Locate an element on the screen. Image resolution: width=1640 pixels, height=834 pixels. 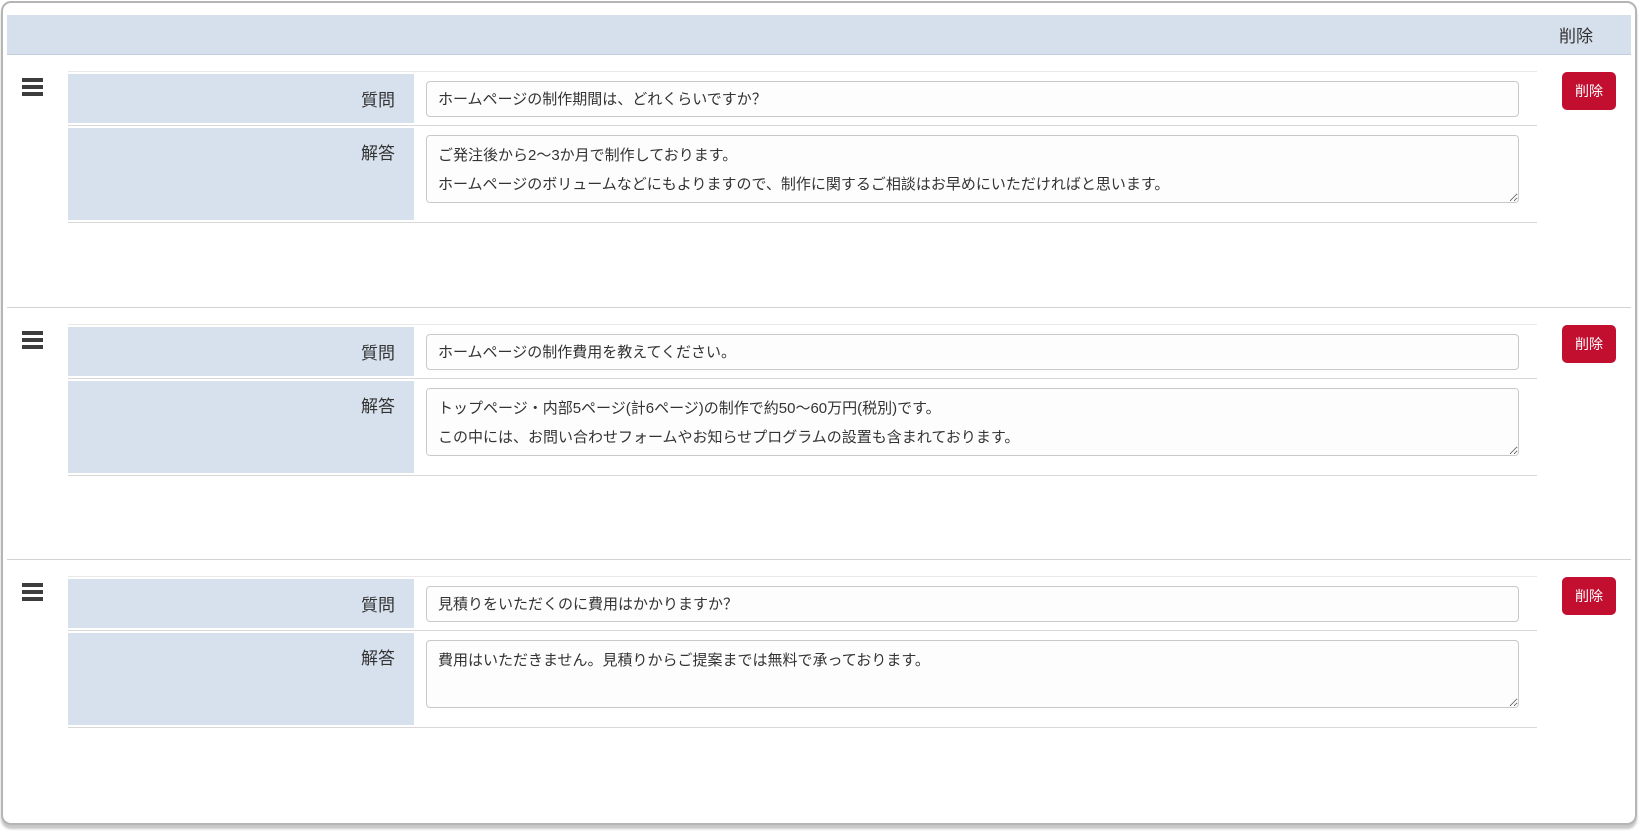
answer-row: 解答 費用はいただきません。見積りからご提案までは無料で承っております。 is located at coordinates (802, 679).